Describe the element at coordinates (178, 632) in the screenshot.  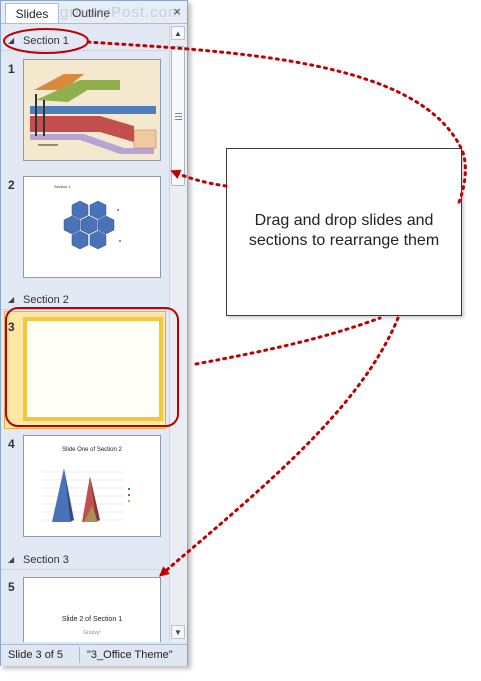
I see `scroll-down-arrow-icon: ▼` at that location.